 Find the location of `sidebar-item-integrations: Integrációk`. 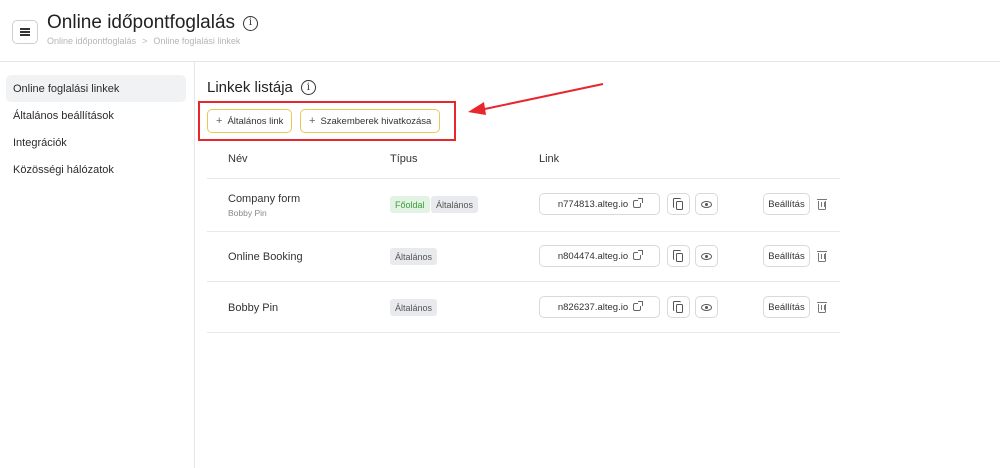

sidebar-item-integrations: Integrációk is located at coordinates (96, 142).